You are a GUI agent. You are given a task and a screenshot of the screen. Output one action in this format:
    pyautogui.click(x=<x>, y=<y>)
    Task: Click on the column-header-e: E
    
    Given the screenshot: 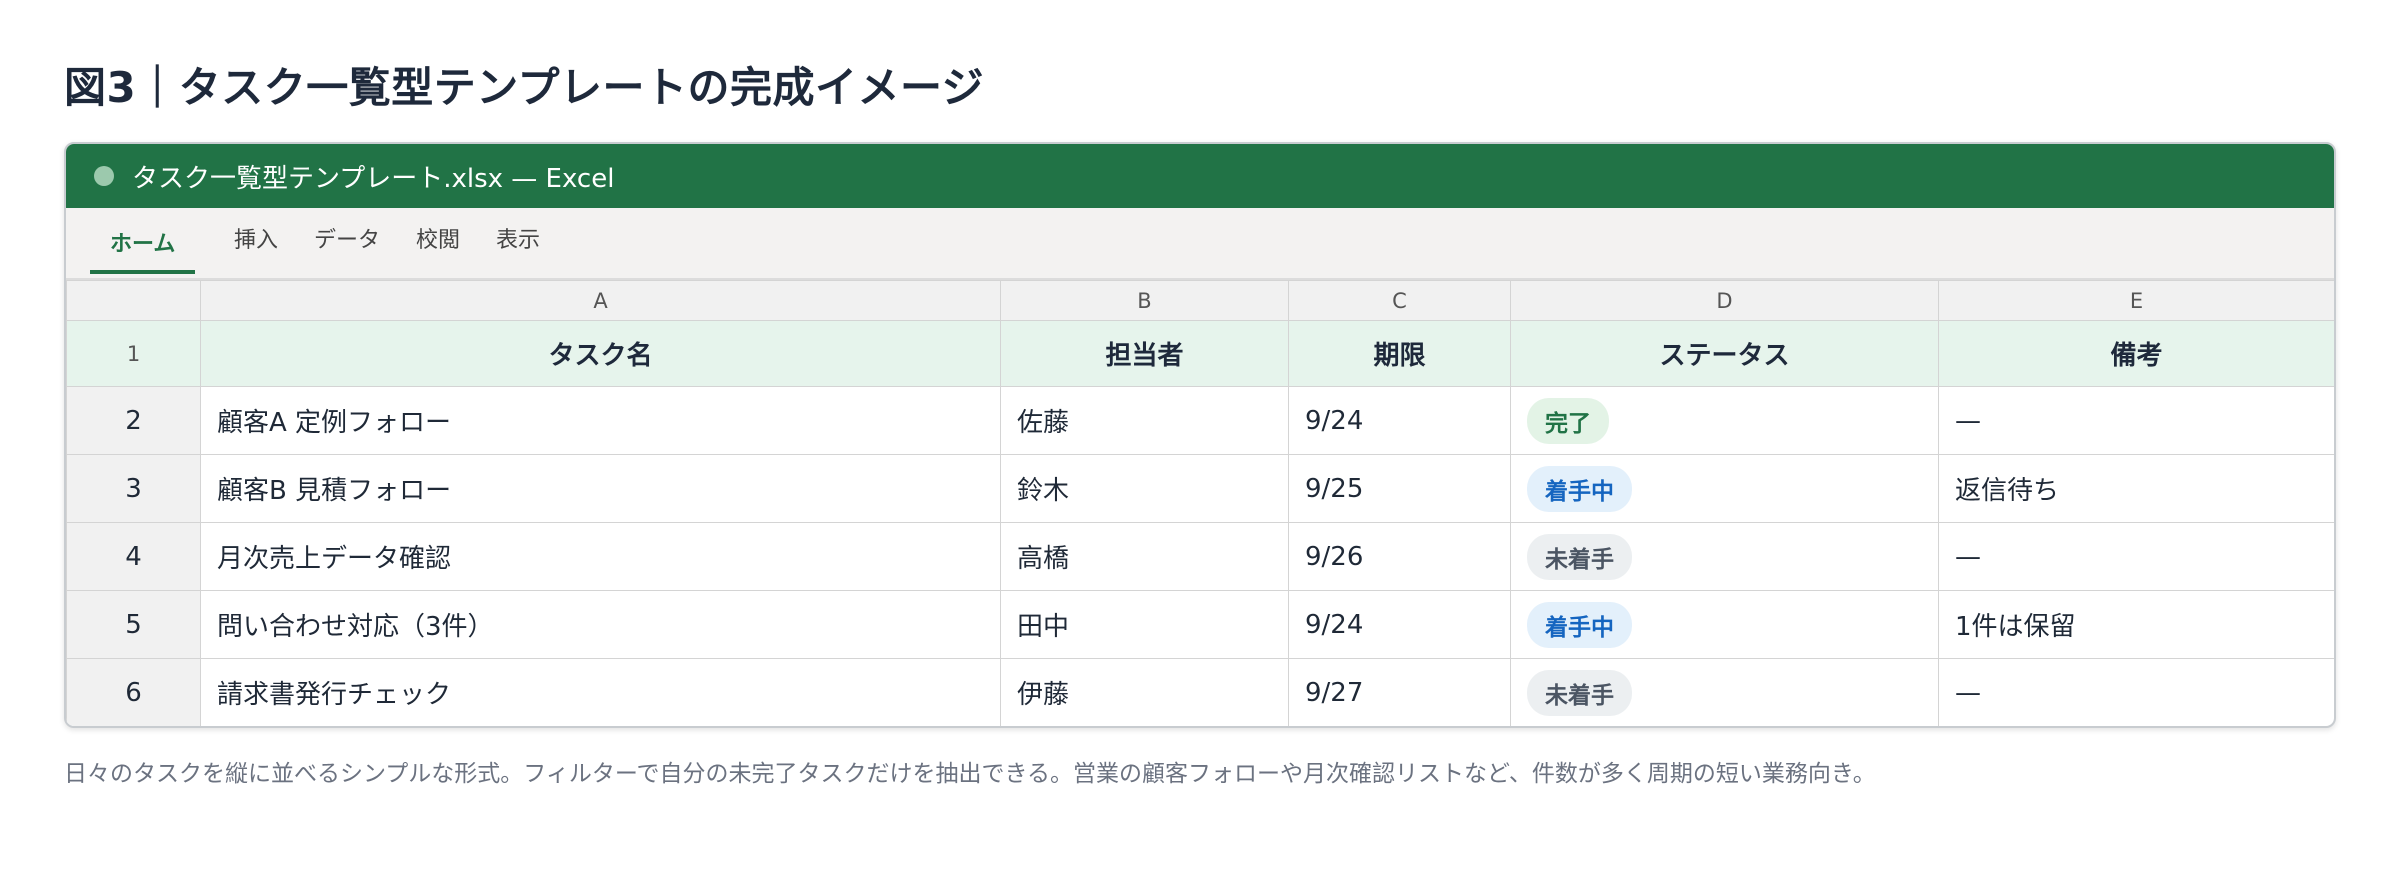 What is the action you would take?
    pyautogui.click(x=2136, y=300)
    